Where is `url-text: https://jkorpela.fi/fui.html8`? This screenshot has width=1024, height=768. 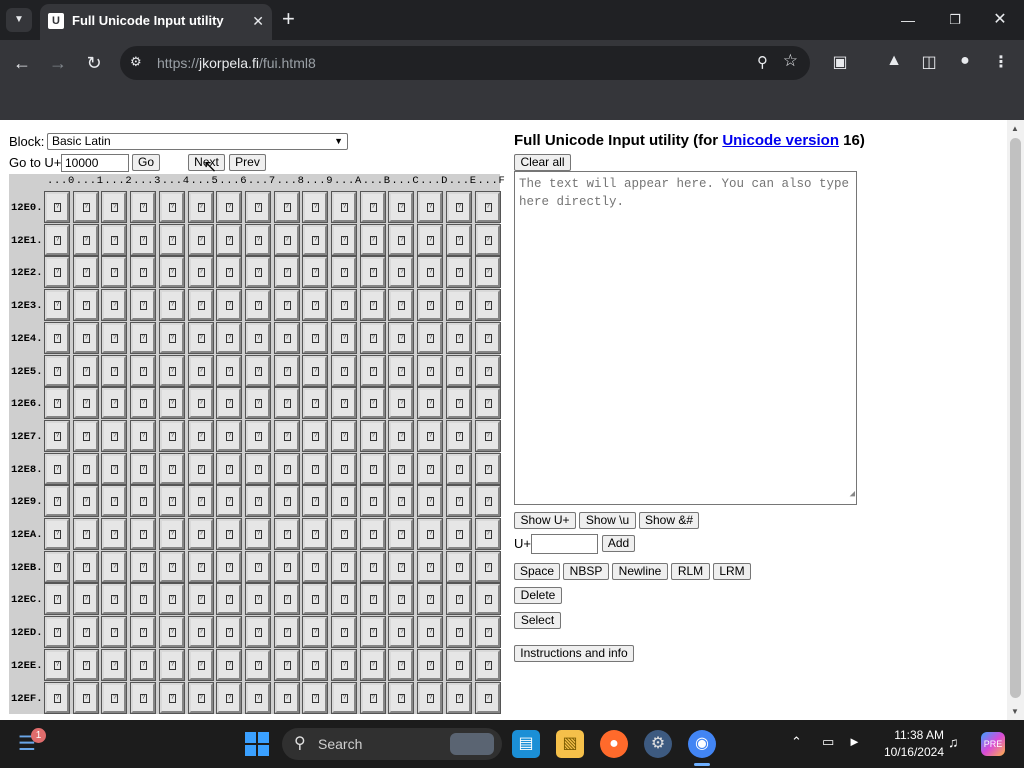
url-text: https://jkorpela.fi/fui.html8 is located at coordinates (236, 63).